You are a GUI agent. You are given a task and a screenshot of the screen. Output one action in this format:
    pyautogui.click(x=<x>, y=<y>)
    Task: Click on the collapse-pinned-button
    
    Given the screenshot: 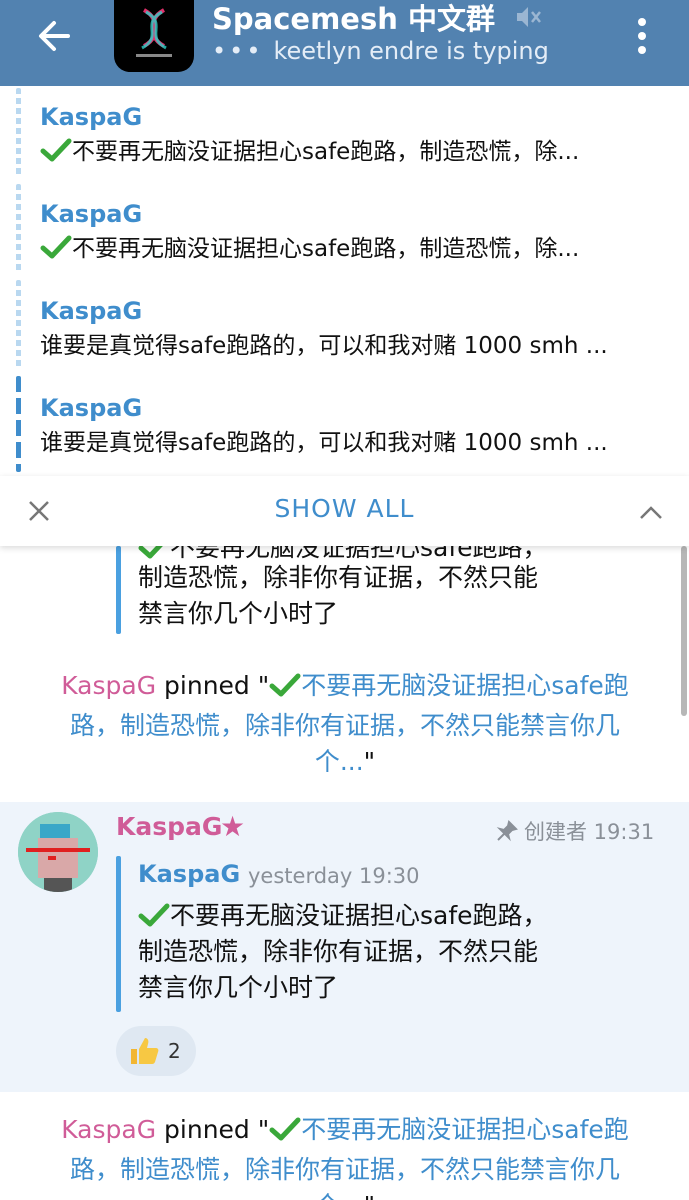 What is the action you would take?
    pyautogui.click(x=651, y=513)
    